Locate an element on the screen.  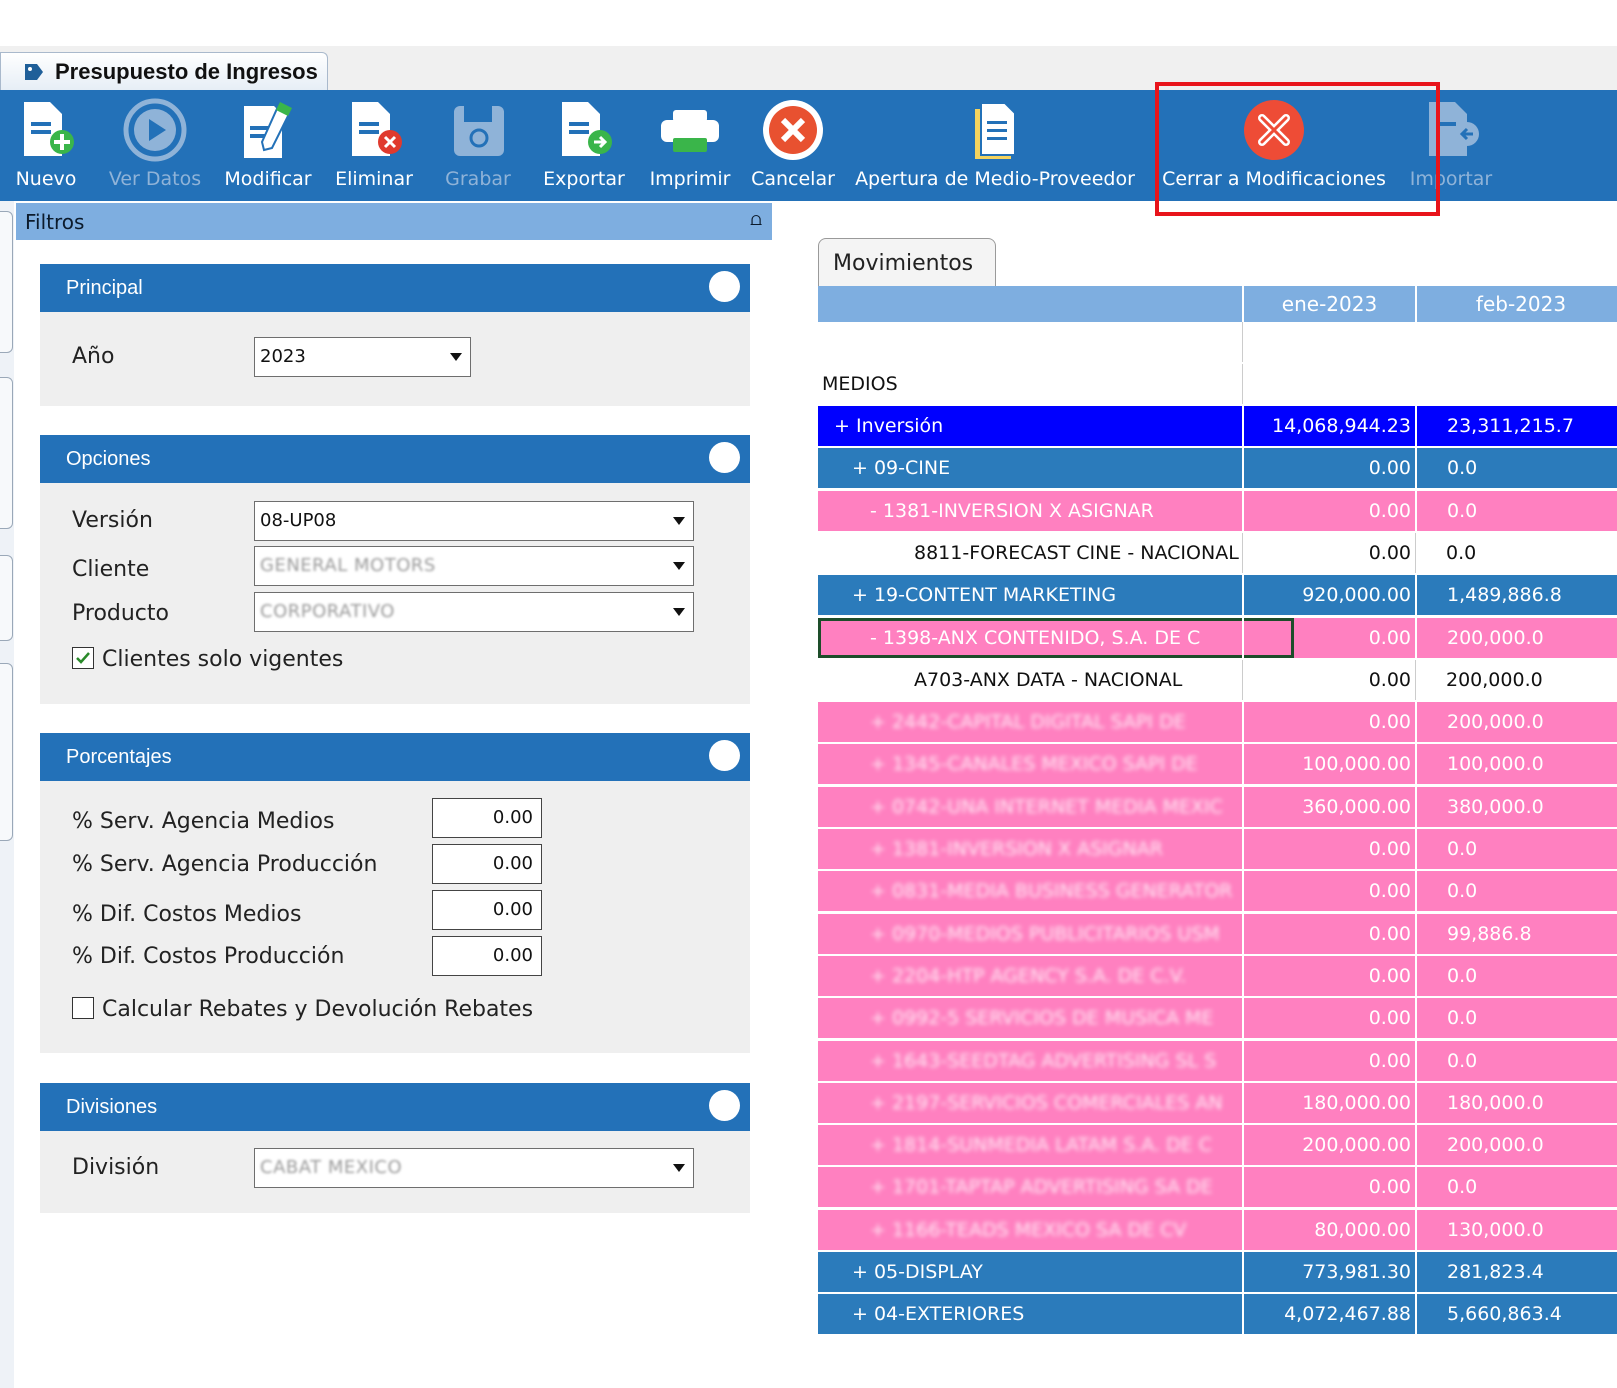
table-row: + 1701-TAPTAP ADVERTISING SA DE 0.00 0.0 is located at coordinates (1217, 1188).